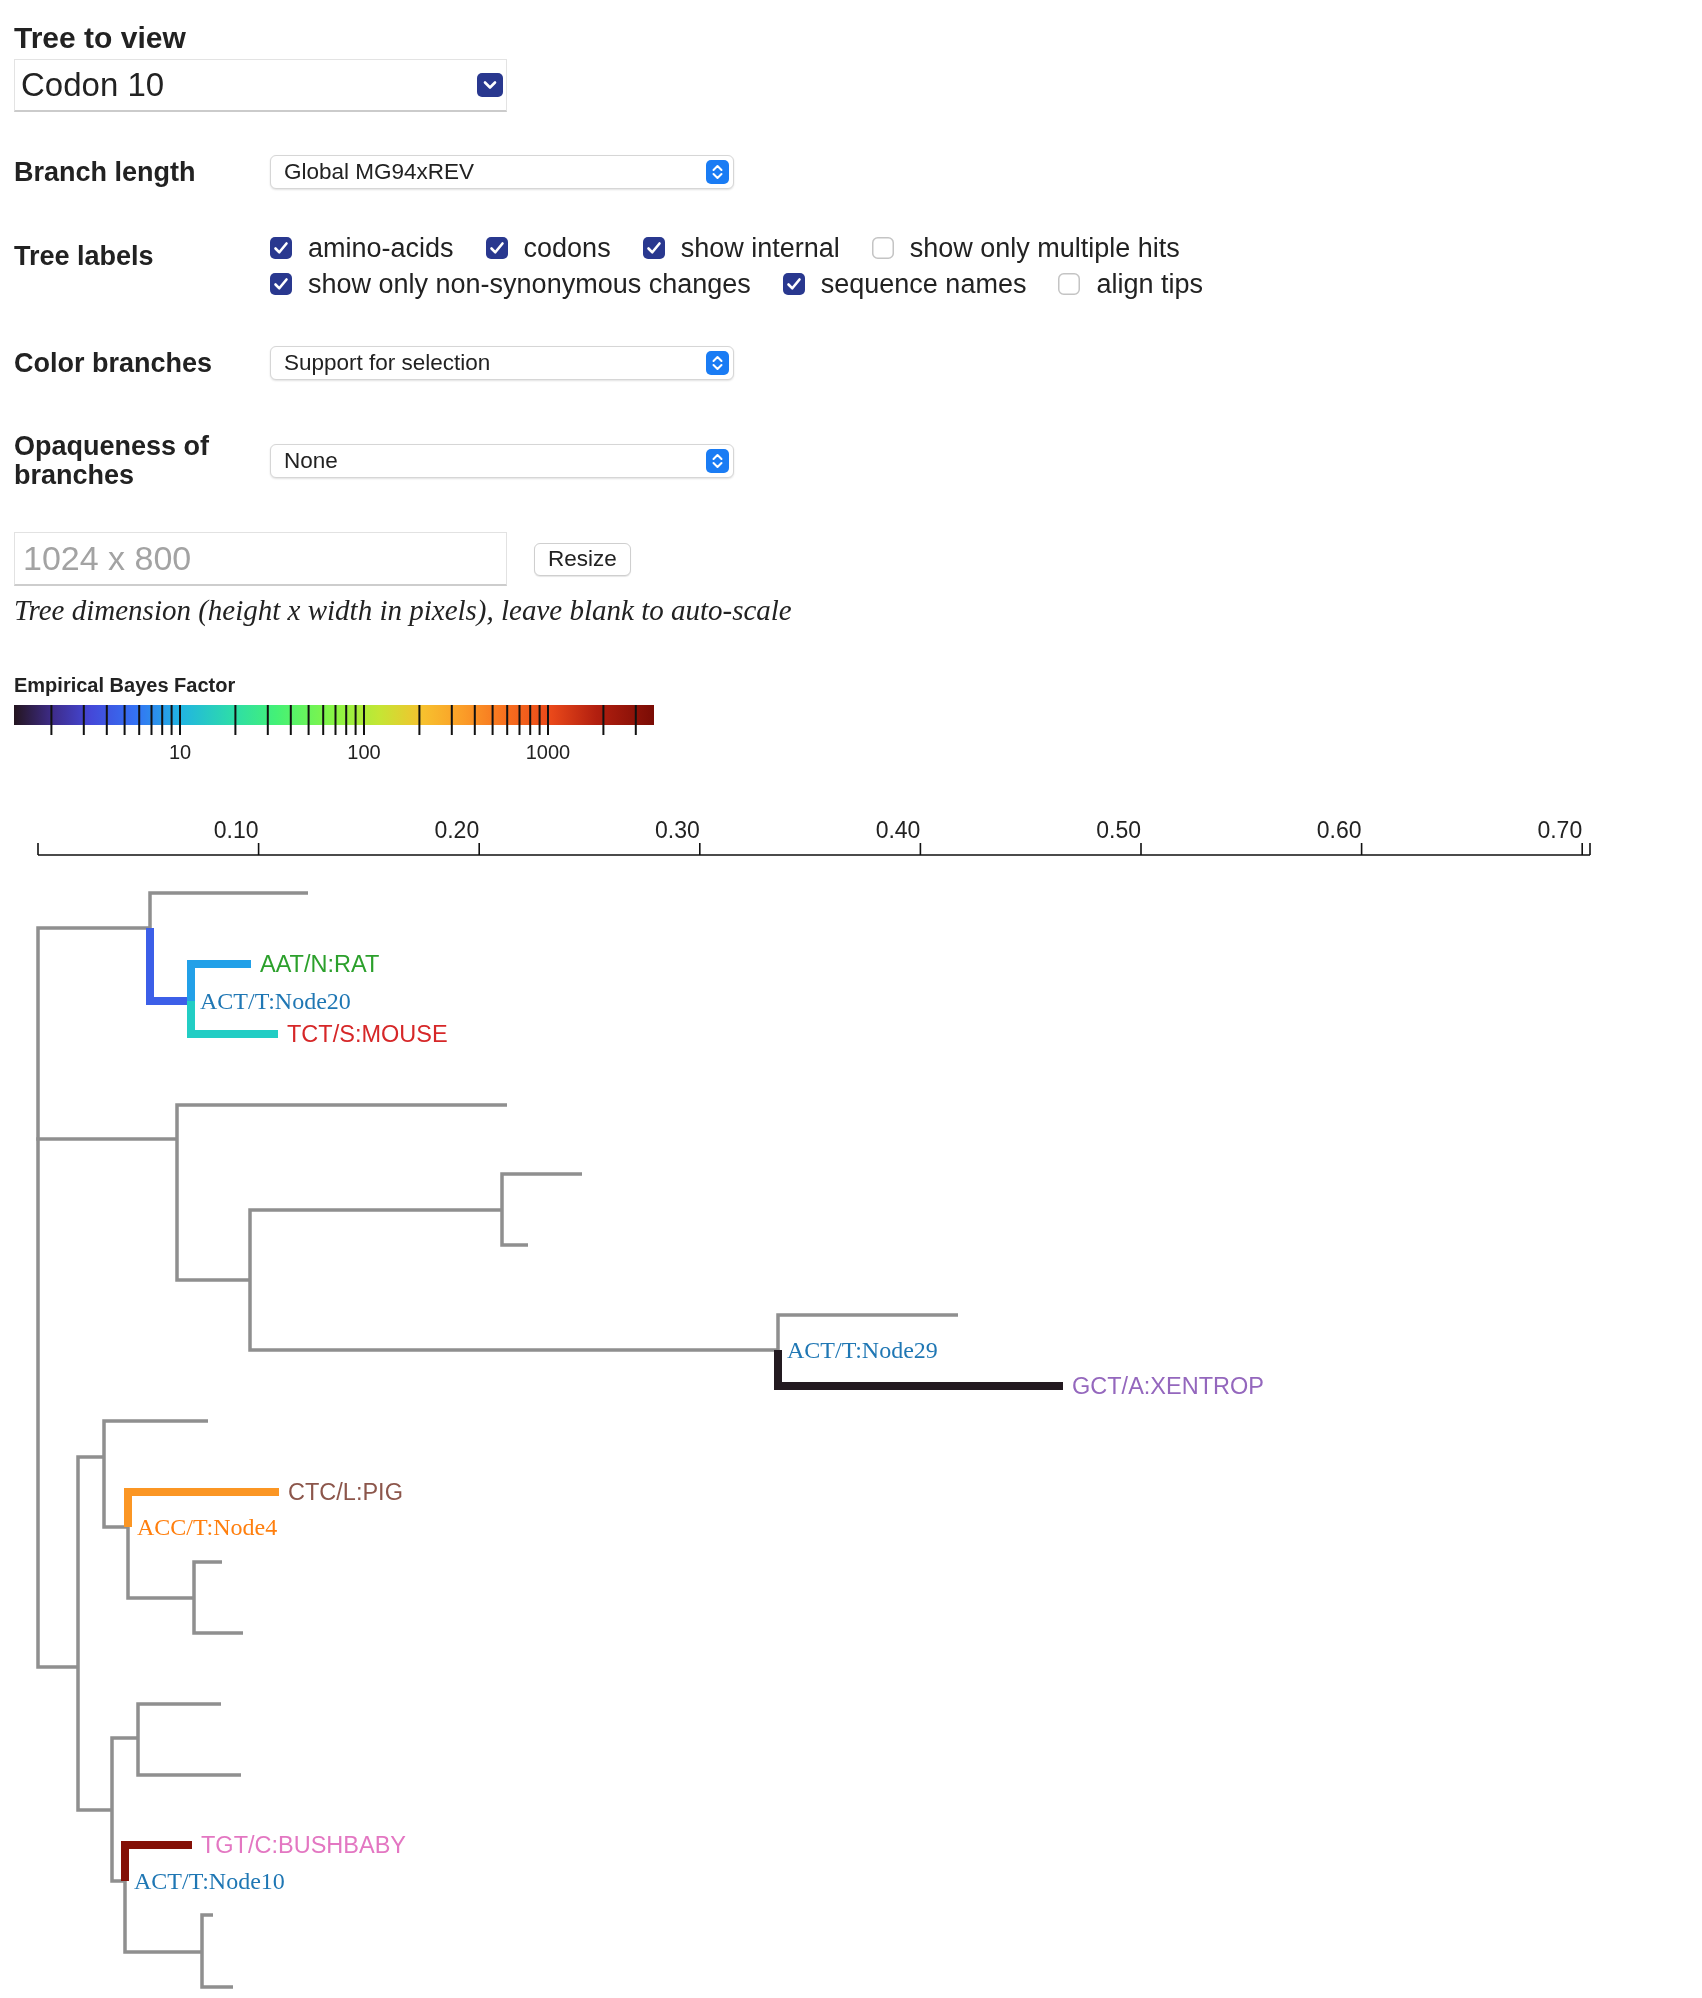 Image resolution: width=1702 pixels, height=1998 pixels. I want to click on scale-tick-label: 1000, so click(548, 752).